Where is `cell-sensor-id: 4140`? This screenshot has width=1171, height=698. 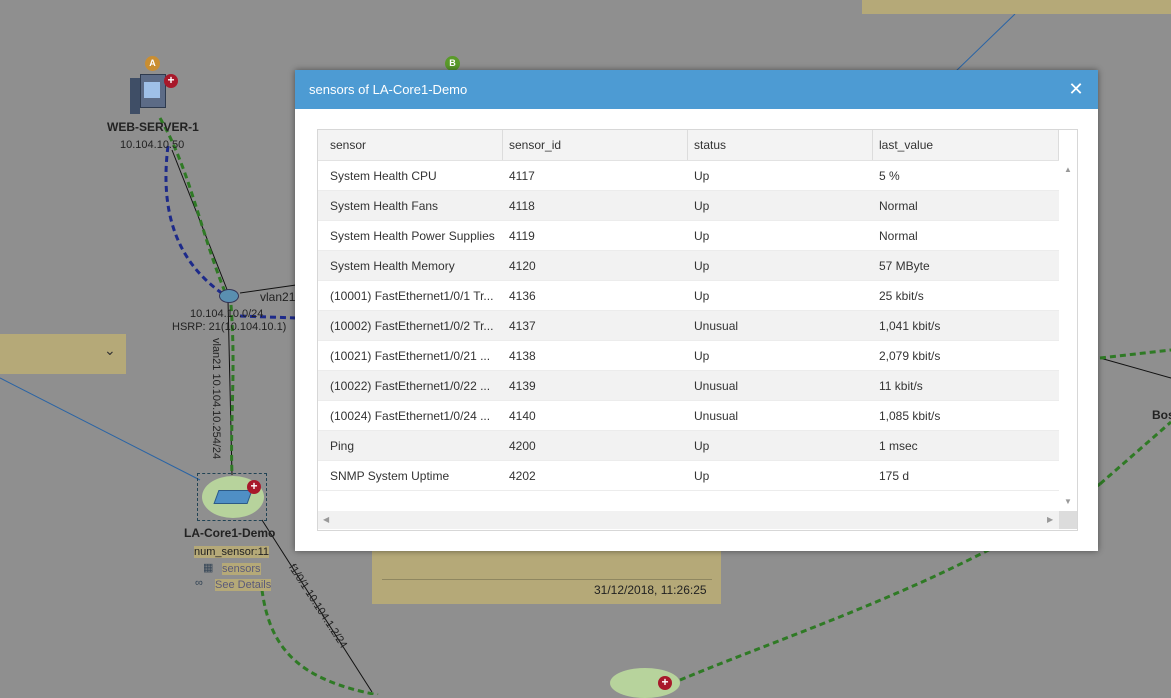
cell-sensor-id: 4140 is located at coordinates (522, 416).